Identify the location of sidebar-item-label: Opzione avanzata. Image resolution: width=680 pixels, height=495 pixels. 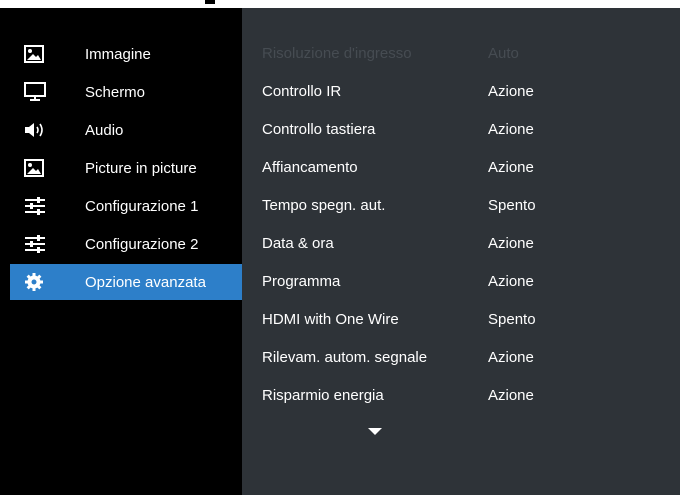
(145, 282).